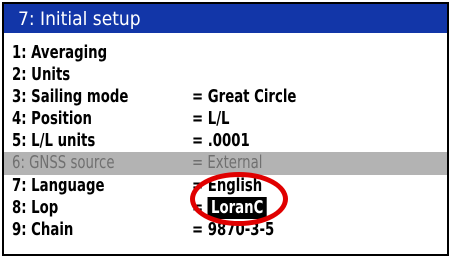  I want to click on menu-item-gnss-source: 6: GNSS source = External, so click(225, 163).